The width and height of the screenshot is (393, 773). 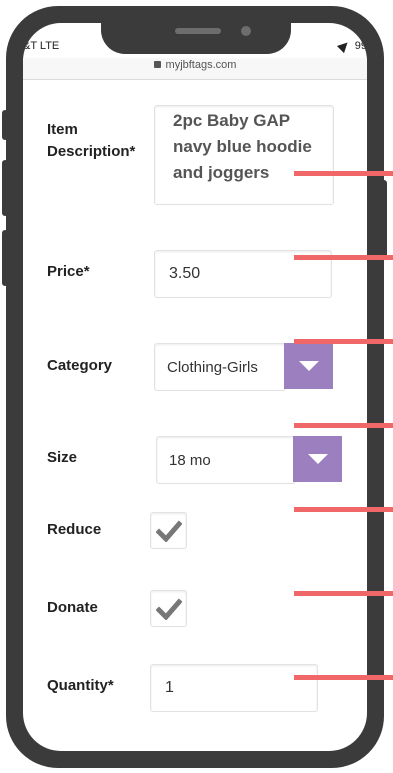 I want to click on item-description-label: Item Description*, so click(x=91, y=140).